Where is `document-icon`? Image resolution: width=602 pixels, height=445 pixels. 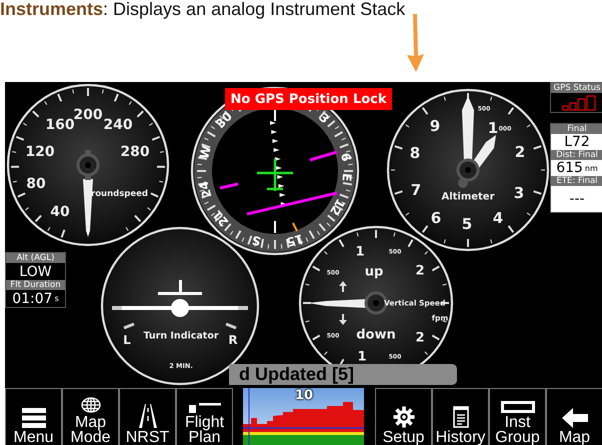
document-icon is located at coordinates (460, 417).